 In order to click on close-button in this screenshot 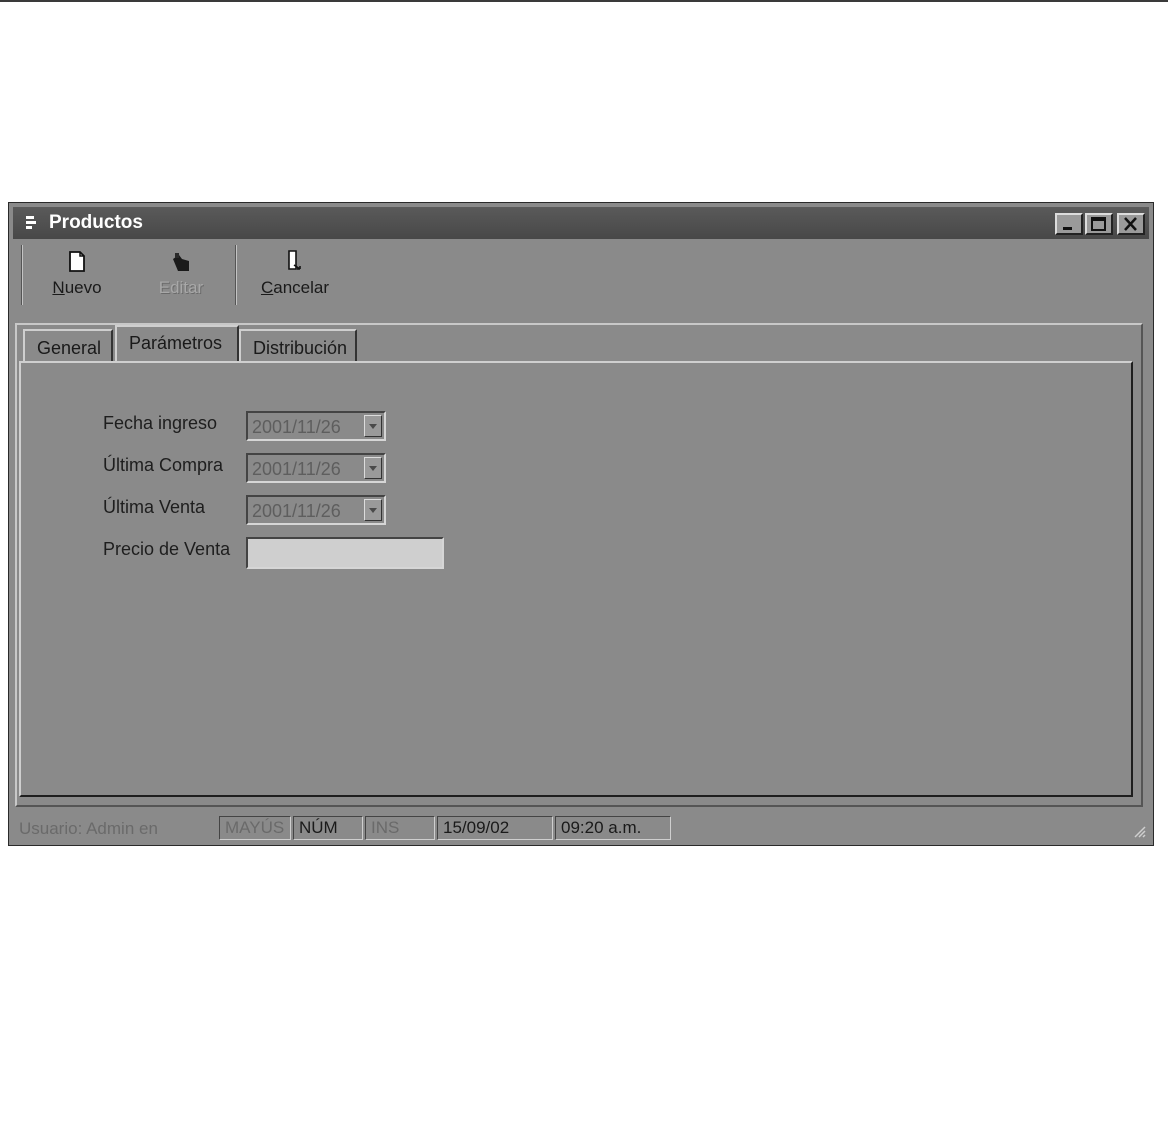, I will do `click(1131, 224)`.